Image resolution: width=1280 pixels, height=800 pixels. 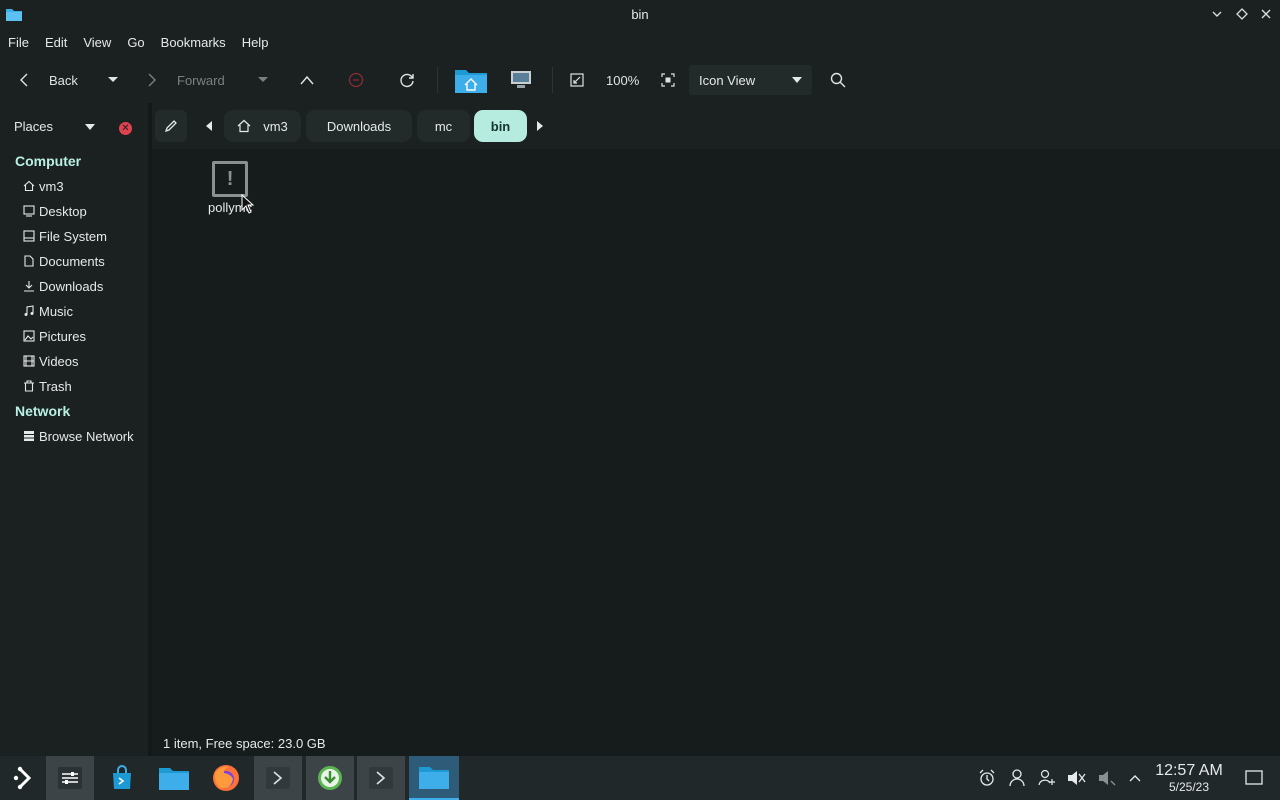 What do you see at coordinates (29, 361) in the screenshot?
I see `video-icon` at bounding box center [29, 361].